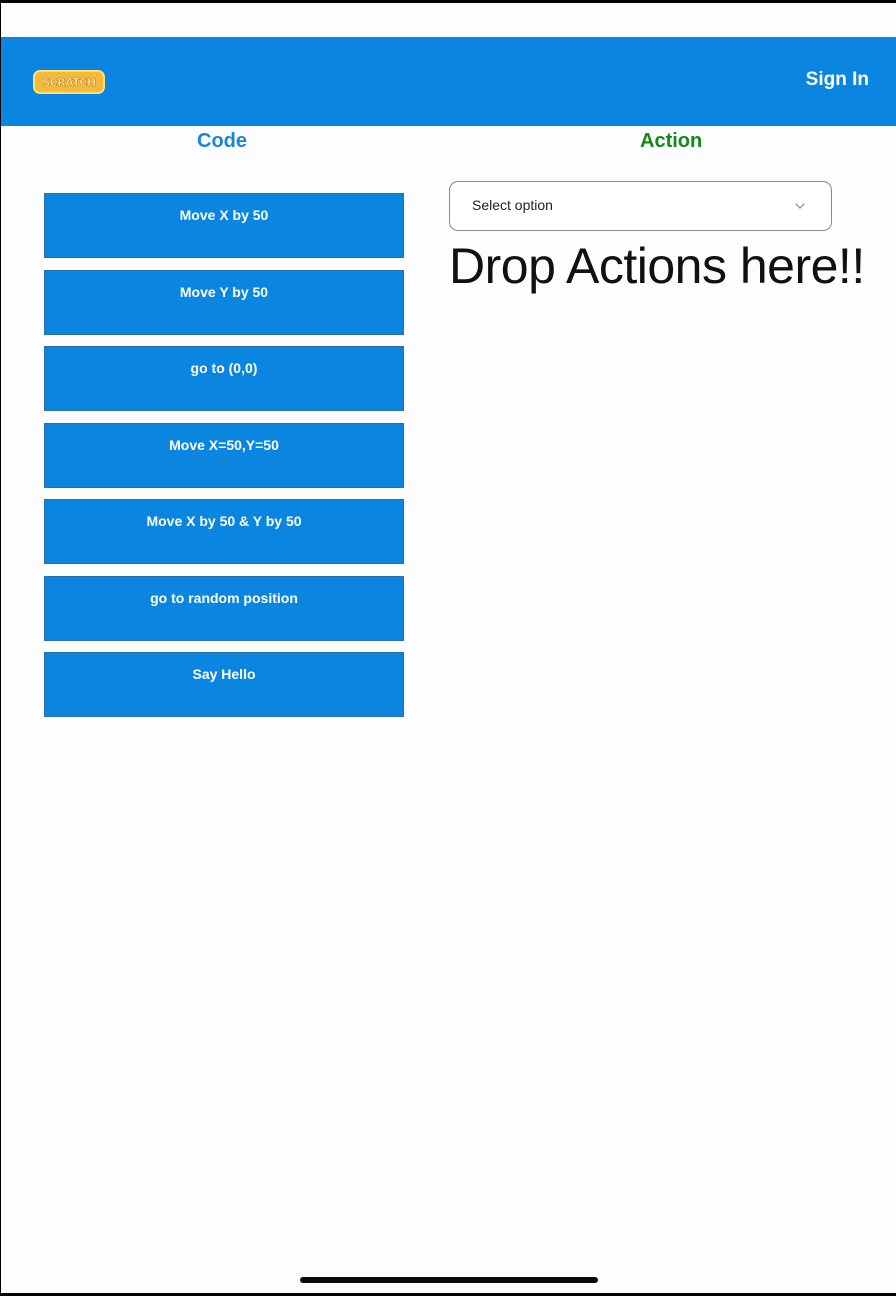 Image resolution: width=896 pixels, height=1296 pixels. I want to click on code-block-move-xy-set: Move X=50,Y=50, so click(224, 455).